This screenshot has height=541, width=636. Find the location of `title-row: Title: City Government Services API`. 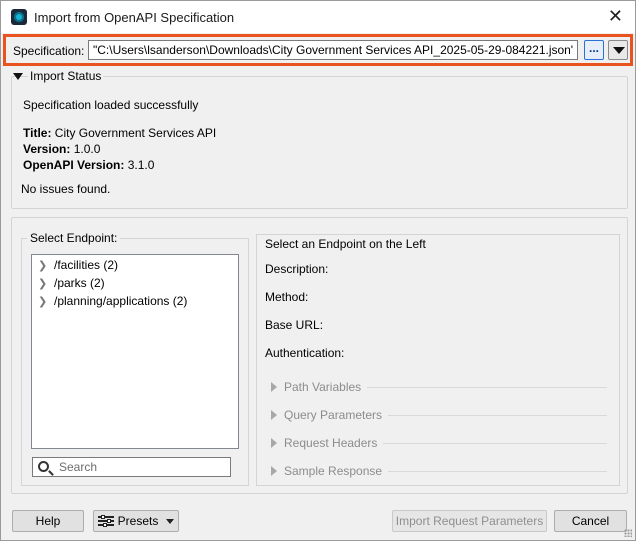

title-row: Title: City Government Services API is located at coordinates (119, 133).